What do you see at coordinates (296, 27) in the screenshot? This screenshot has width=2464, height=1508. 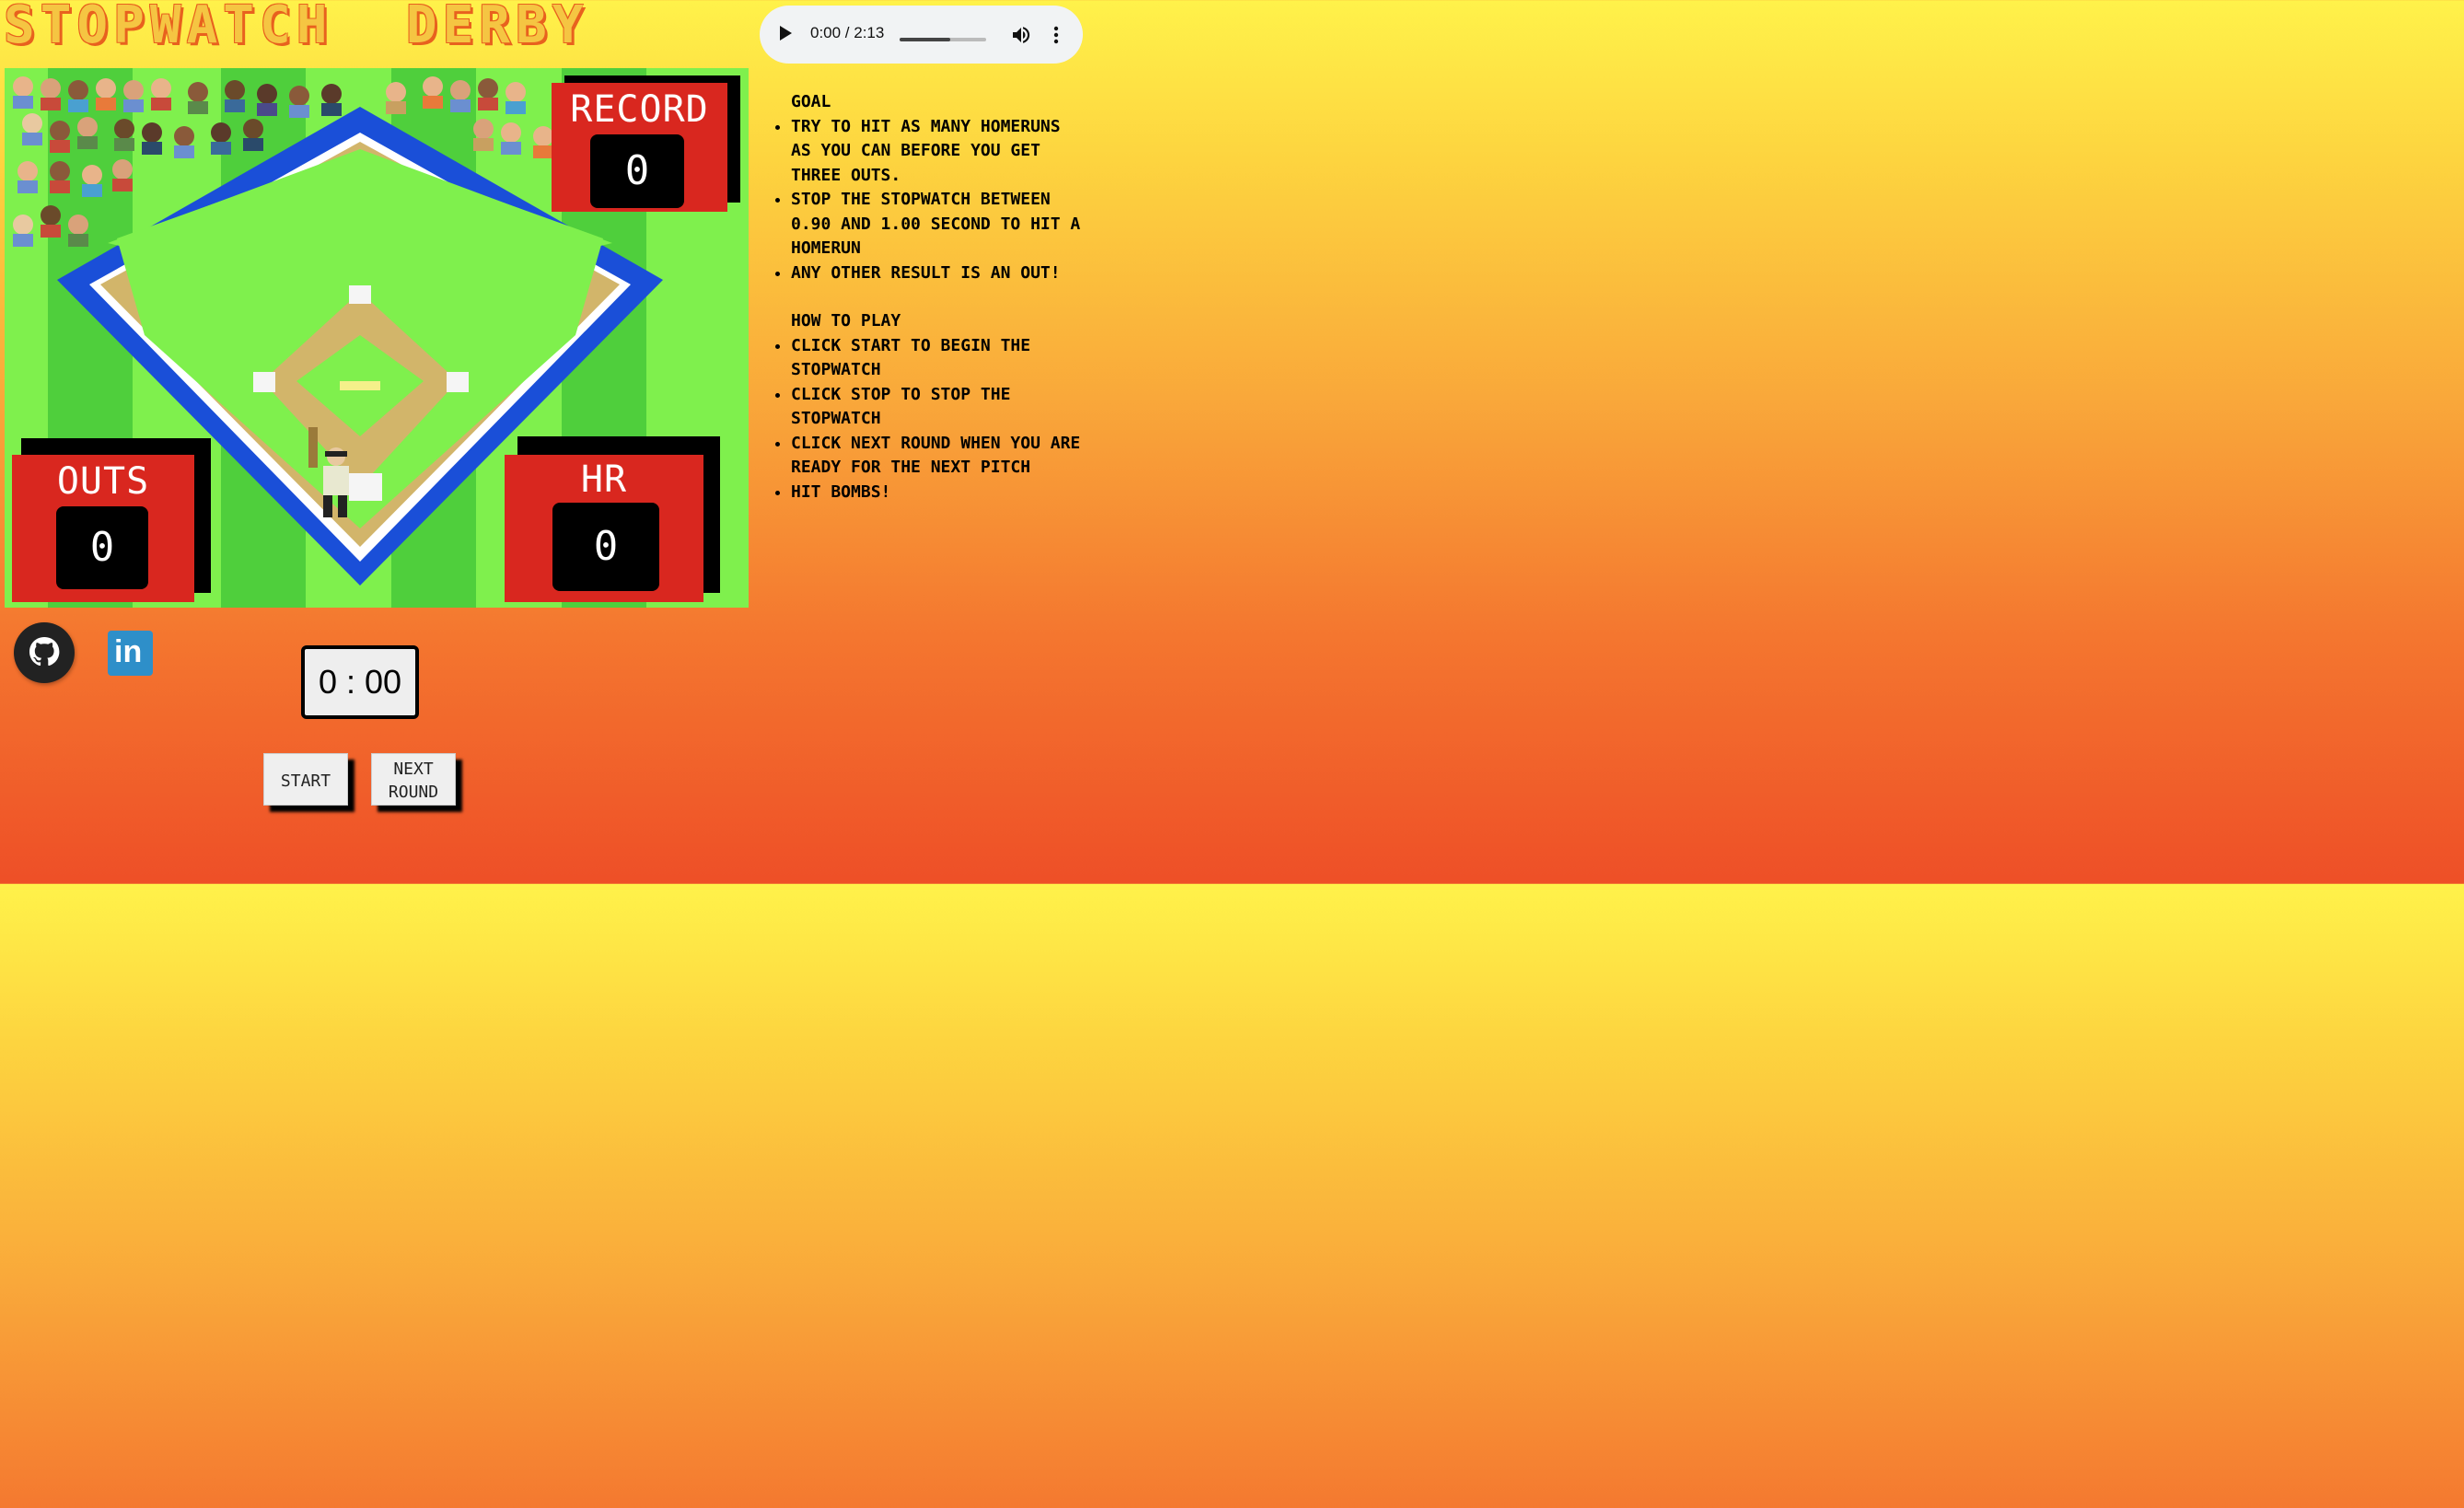 I see `page-title: STOPWATCH DERBY` at bounding box center [296, 27].